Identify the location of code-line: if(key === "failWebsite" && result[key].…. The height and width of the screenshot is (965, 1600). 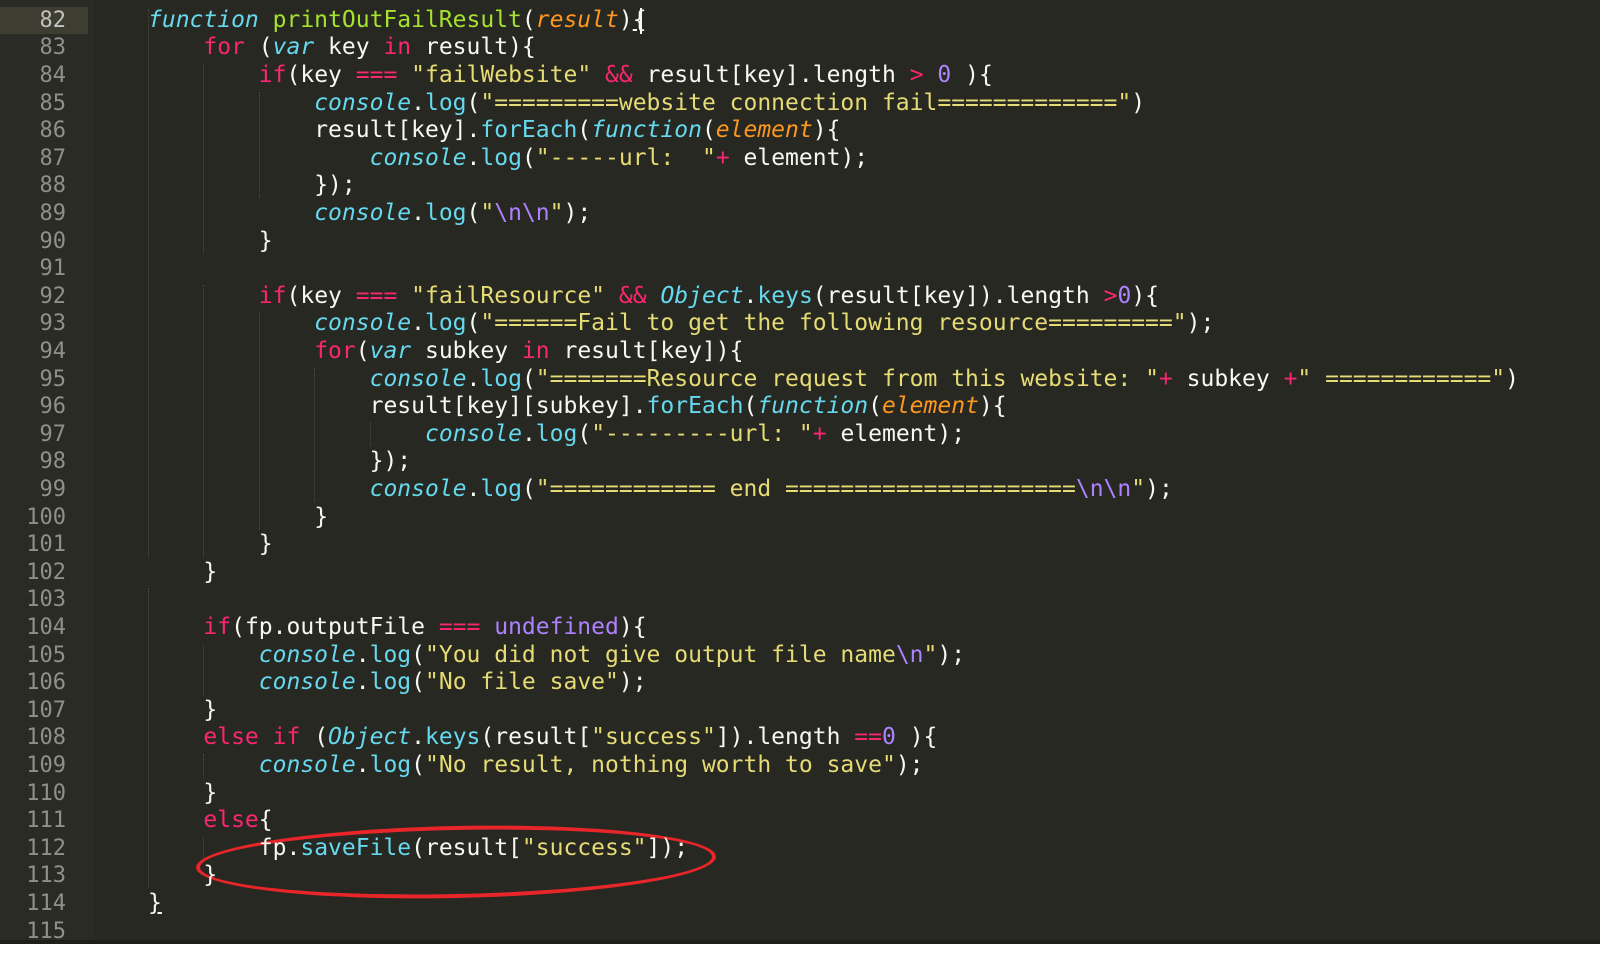
(626, 76).